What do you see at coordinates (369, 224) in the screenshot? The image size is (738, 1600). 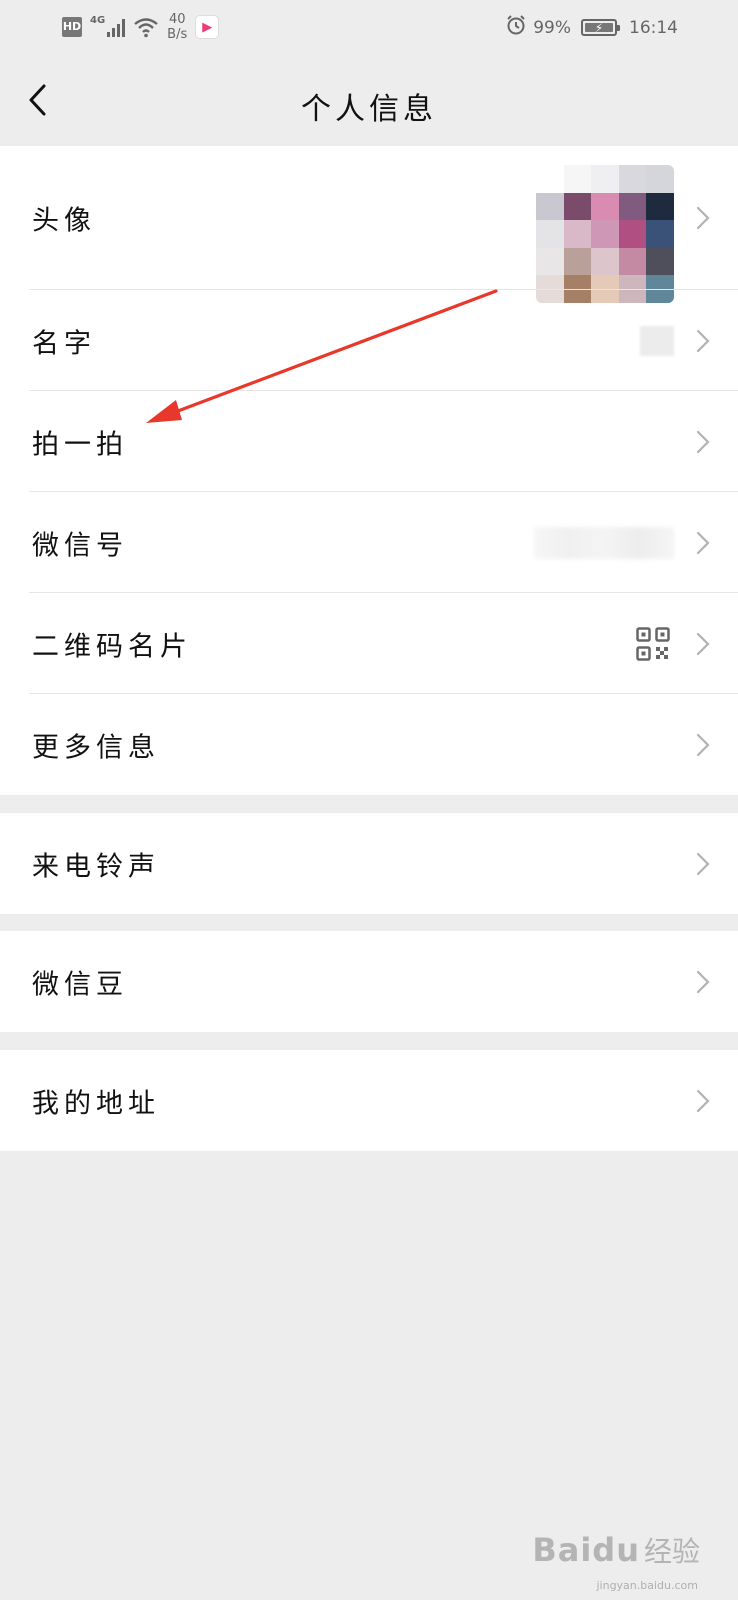 I see `row-avatar: 头像` at bounding box center [369, 224].